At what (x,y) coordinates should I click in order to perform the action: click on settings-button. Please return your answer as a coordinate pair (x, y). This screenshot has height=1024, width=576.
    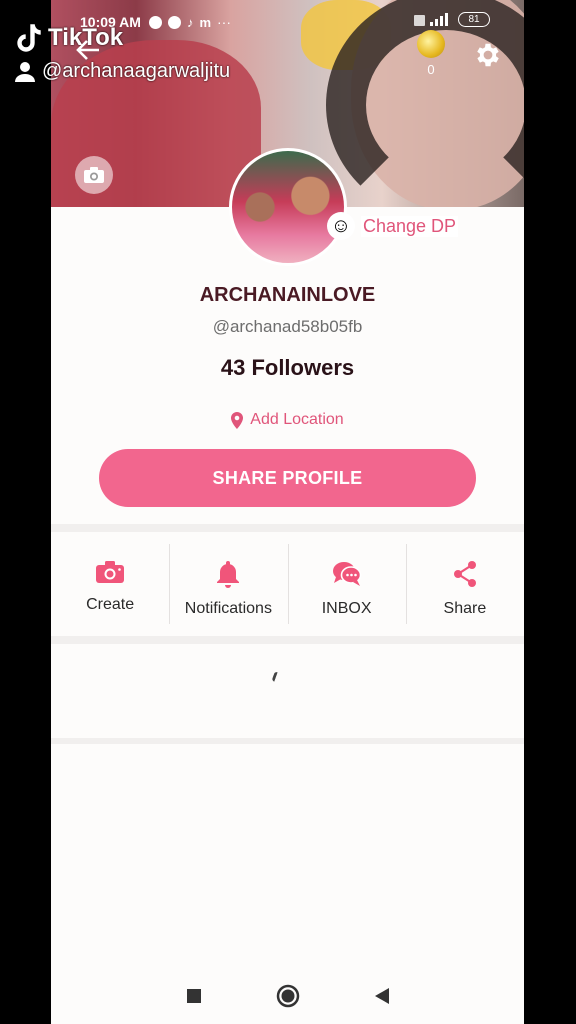
    Looking at the image, I should click on (488, 55).